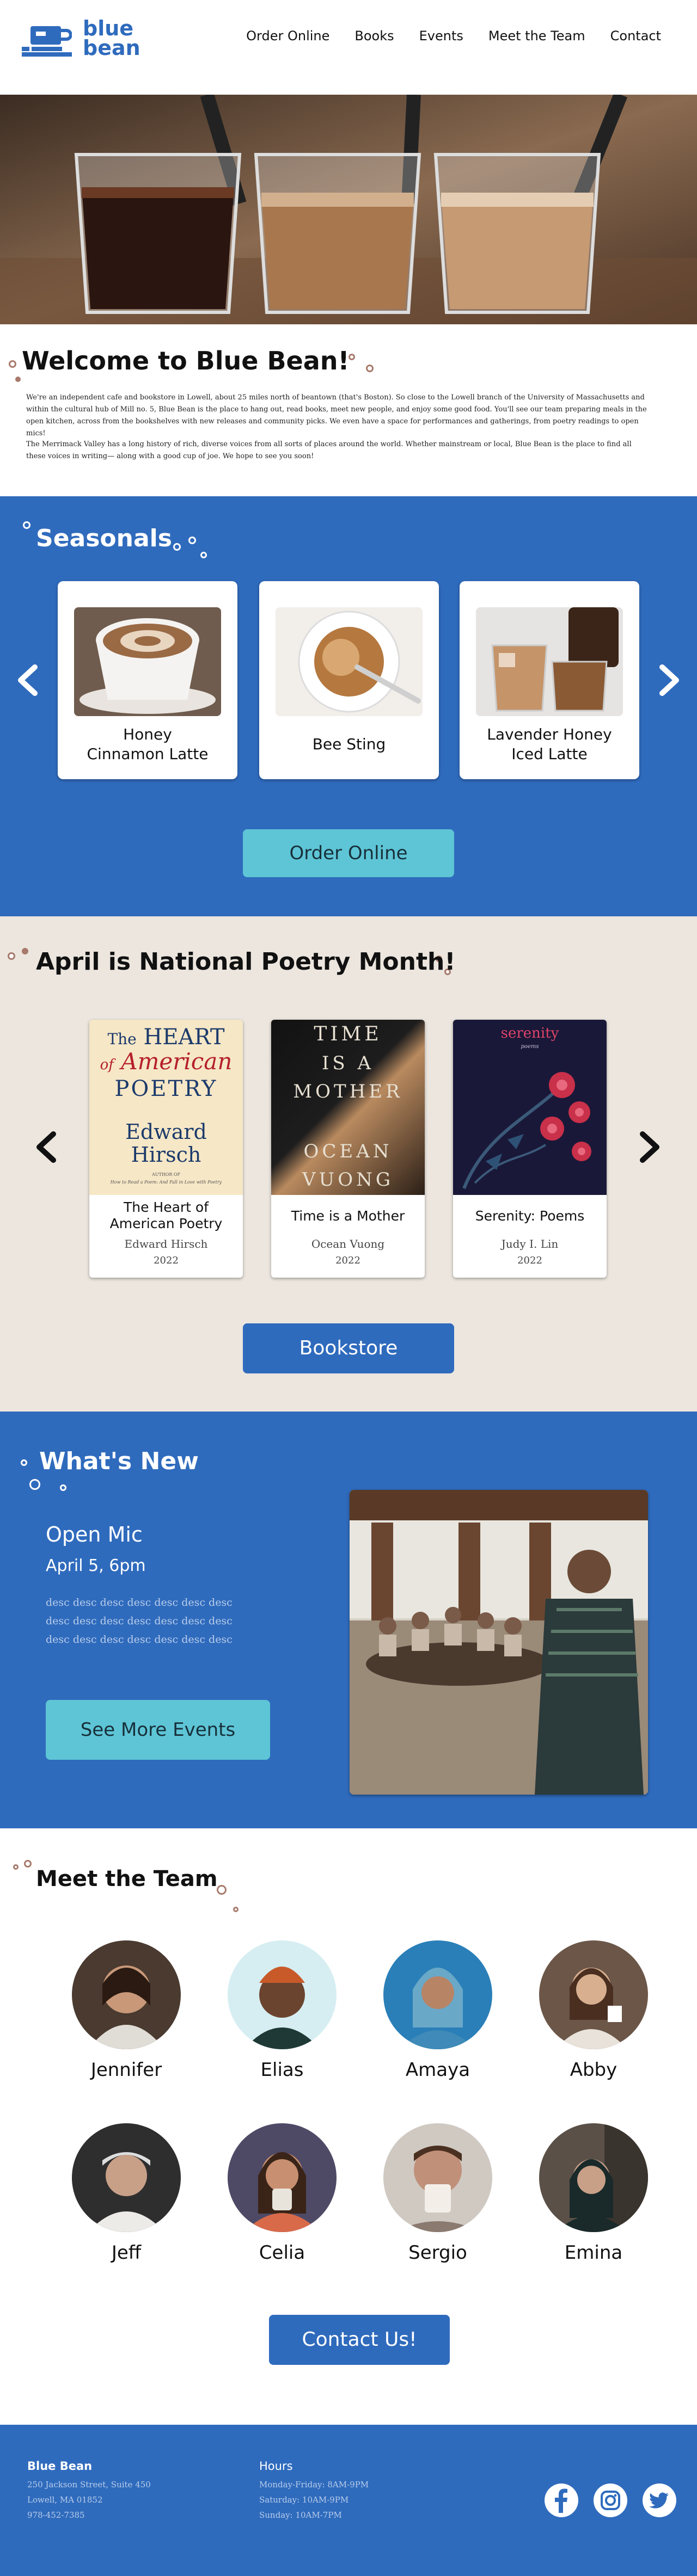 This screenshot has height=2576, width=697. What do you see at coordinates (549, 680) in the screenshot?
I see `seasonal-card-lavender-honey-iced-latte: Lavender Honey Iced Latte` at bounding box center [549, 680].